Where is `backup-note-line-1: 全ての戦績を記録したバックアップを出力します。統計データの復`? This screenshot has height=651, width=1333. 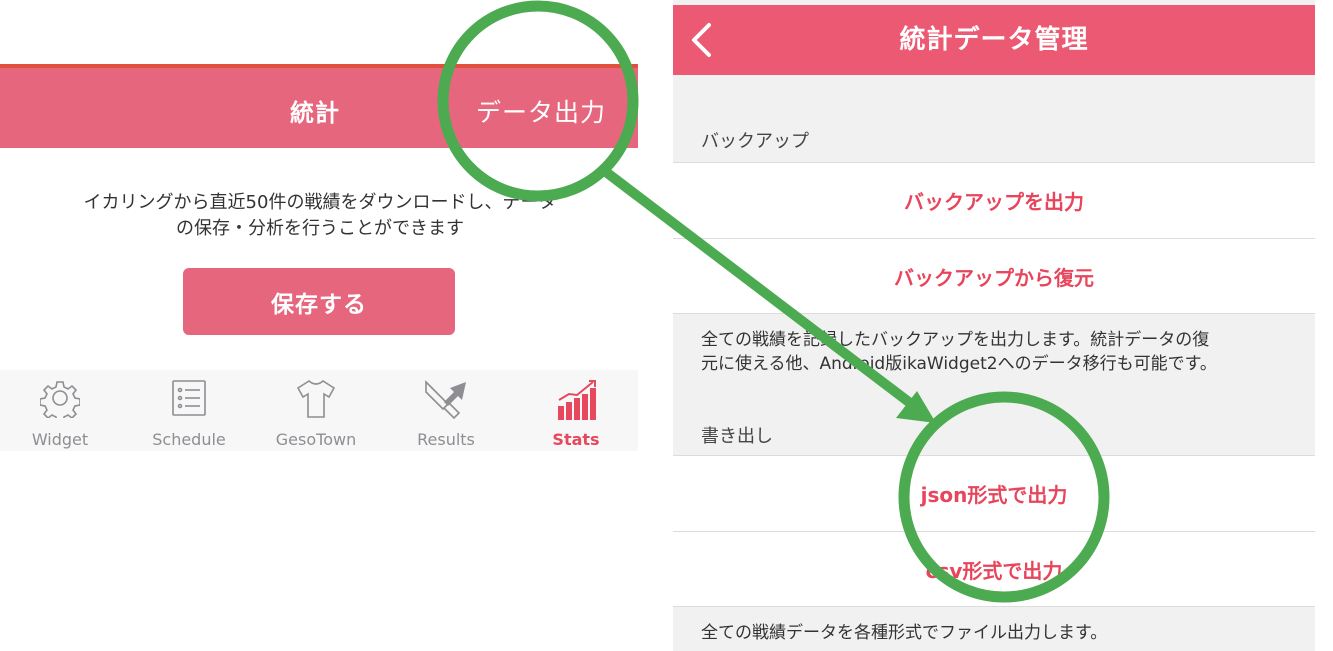
backup-note-line-1: 全ての戦績を記録したバックアップを出力します。統計データの復 is located at coordinates (955, 340).